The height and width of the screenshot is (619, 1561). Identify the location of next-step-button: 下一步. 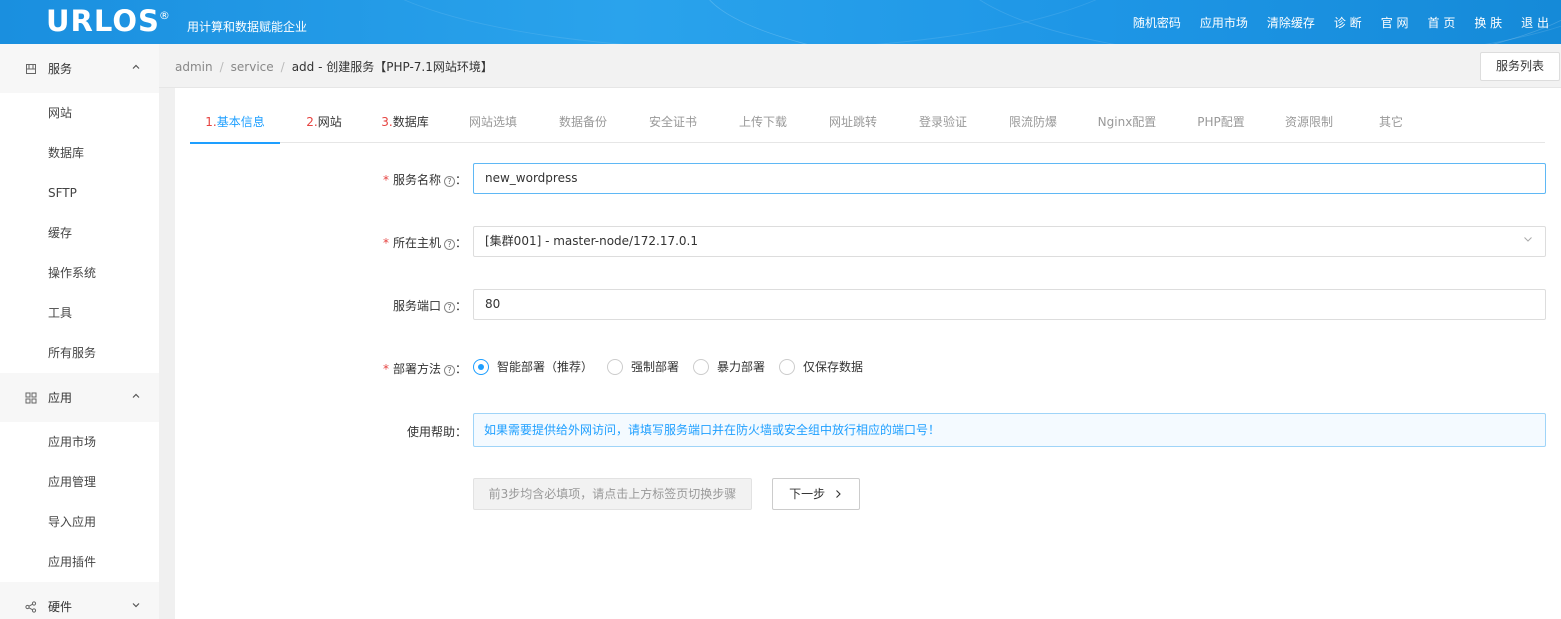
(816, 494).